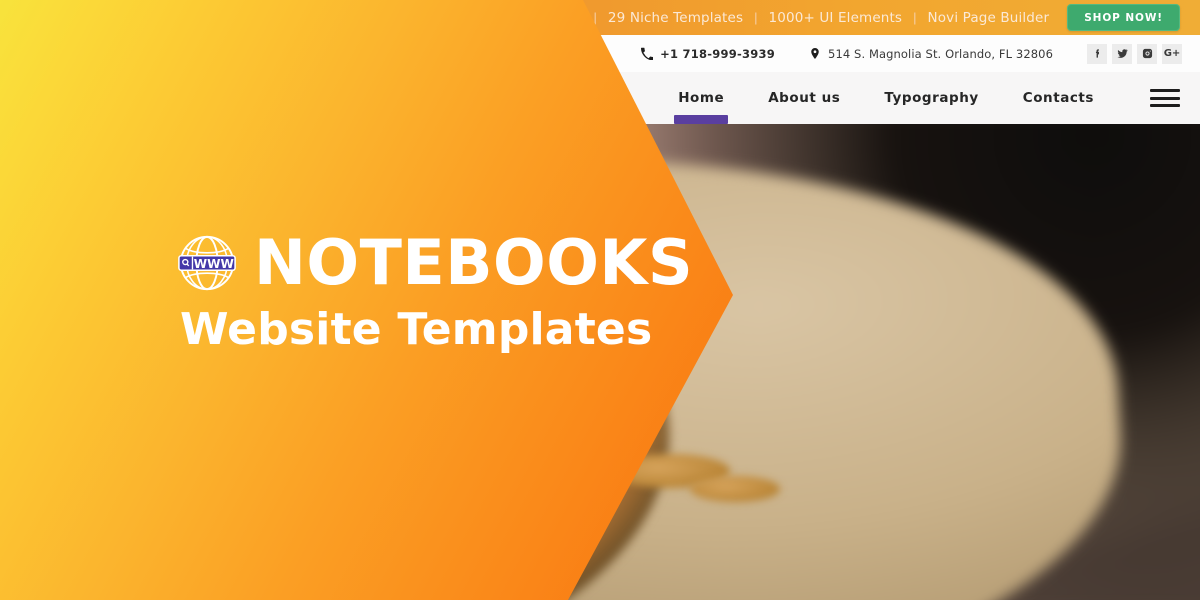 The height and width of the screenshot is (600, 1200). I want to click on nav-item-about-us: About us, so click(804, 98).